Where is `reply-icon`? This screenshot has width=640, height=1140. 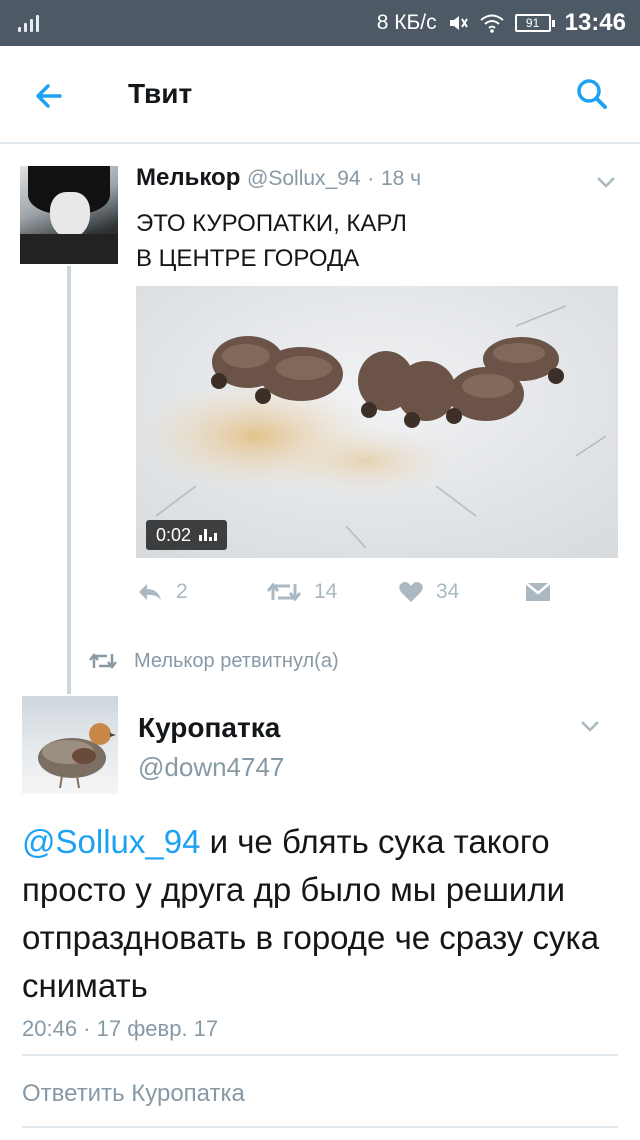
reply-icon is located at coordinates (150, 592).